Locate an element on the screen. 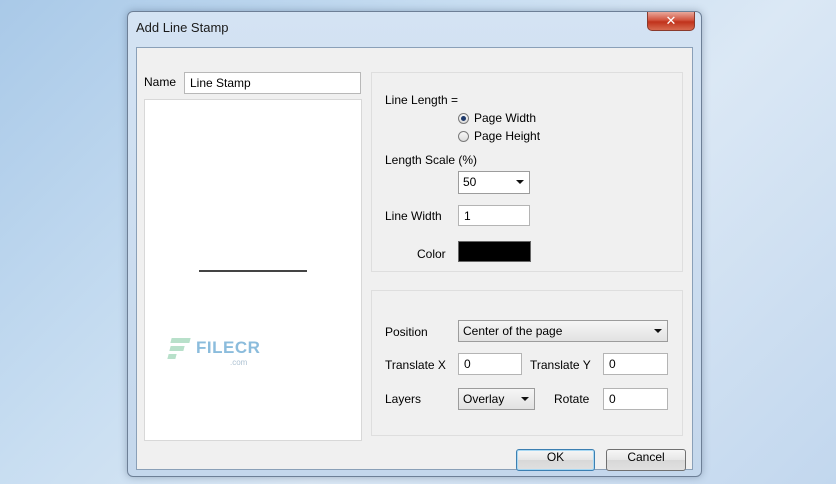  watermark: FILECR .com is located at coordinates (214, 351).